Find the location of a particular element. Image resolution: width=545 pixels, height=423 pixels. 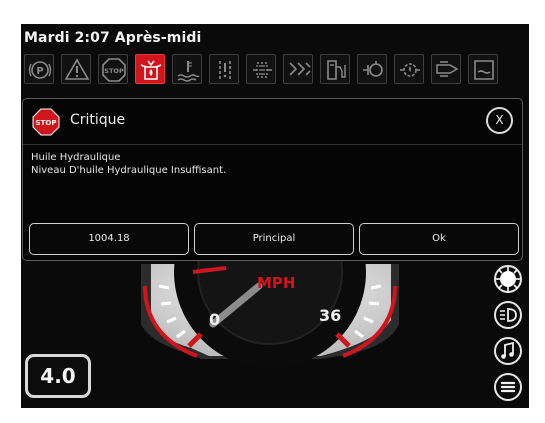

headlight-icon is located at coordinates (508, 315).